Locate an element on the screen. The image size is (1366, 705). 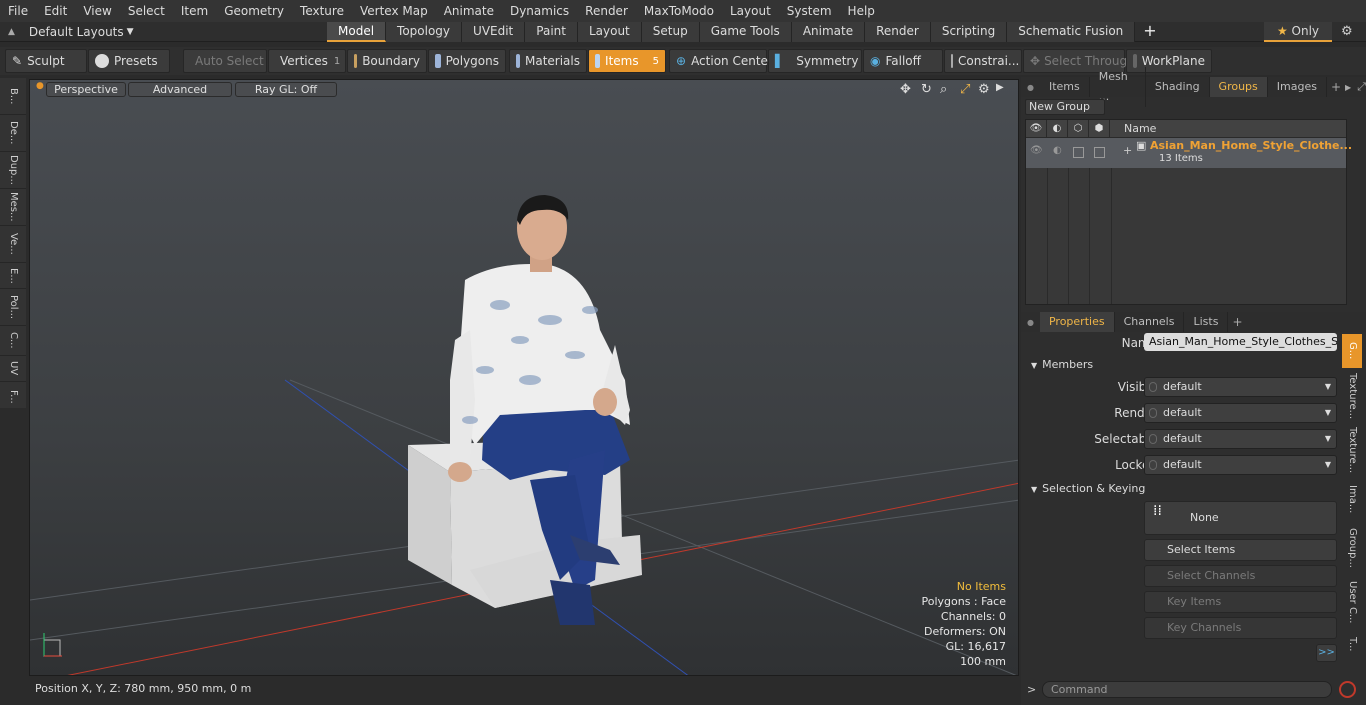
render-select: default ▼ is located at coordinates (1240, 413).